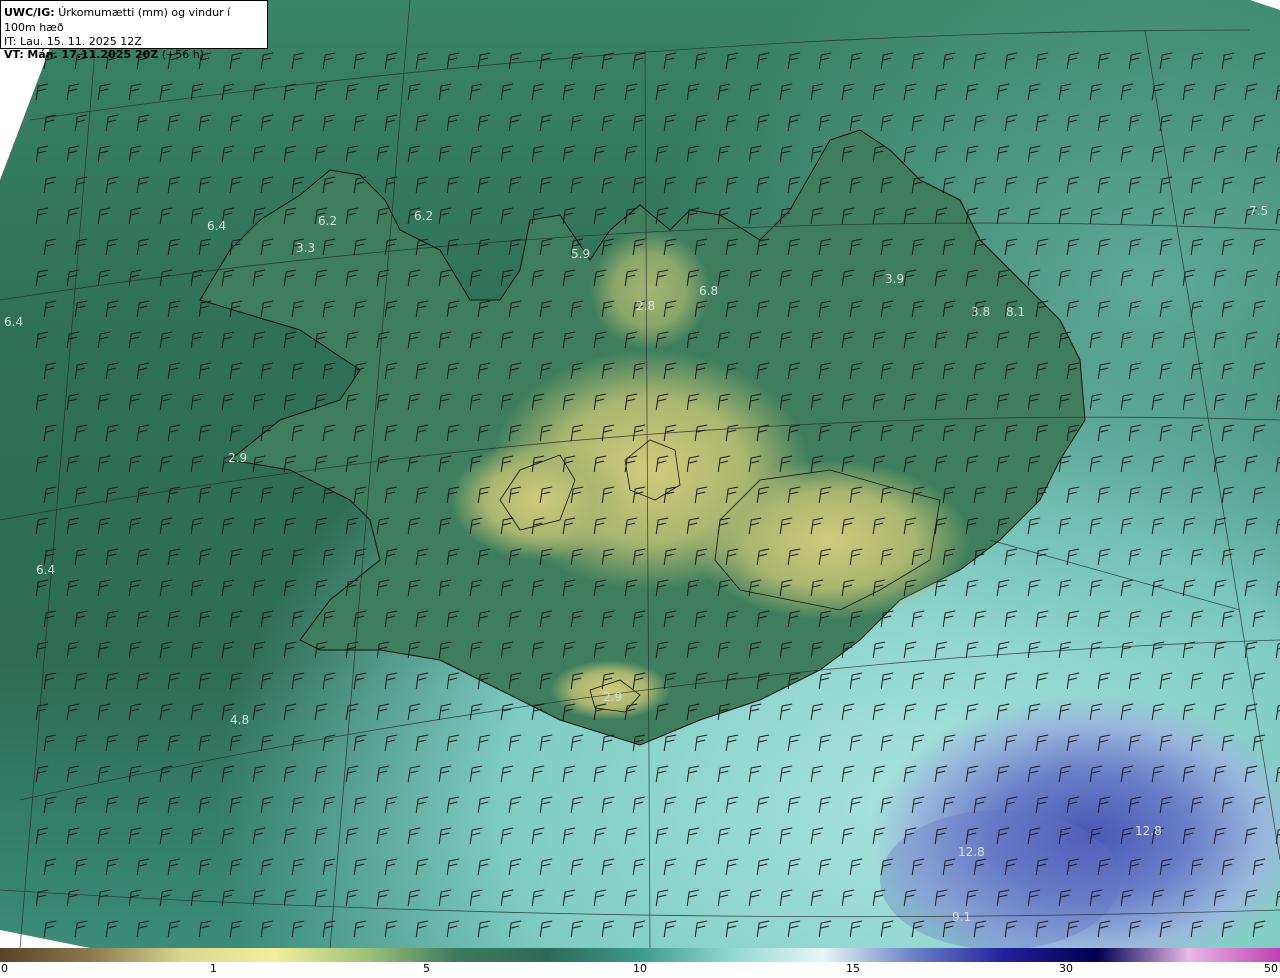 Image resolution: width=1280 pixels, height=978 pixels. I want to click on precip-value-label: 6.8, so click(709, 291).